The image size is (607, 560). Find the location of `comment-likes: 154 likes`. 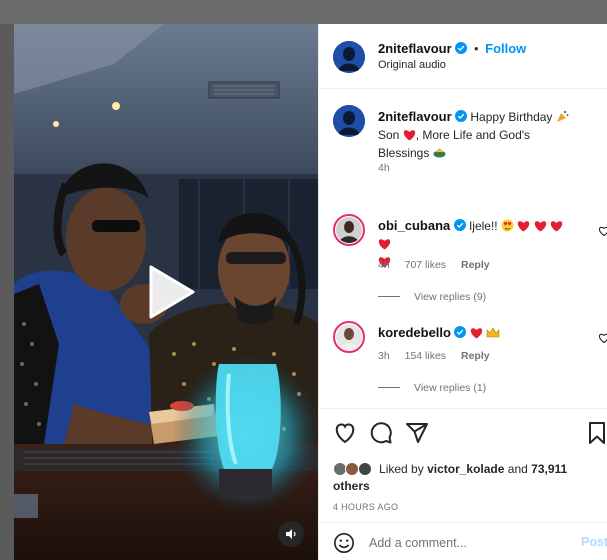

comment-likes: 154 likes is located at coordinates (425, 356).